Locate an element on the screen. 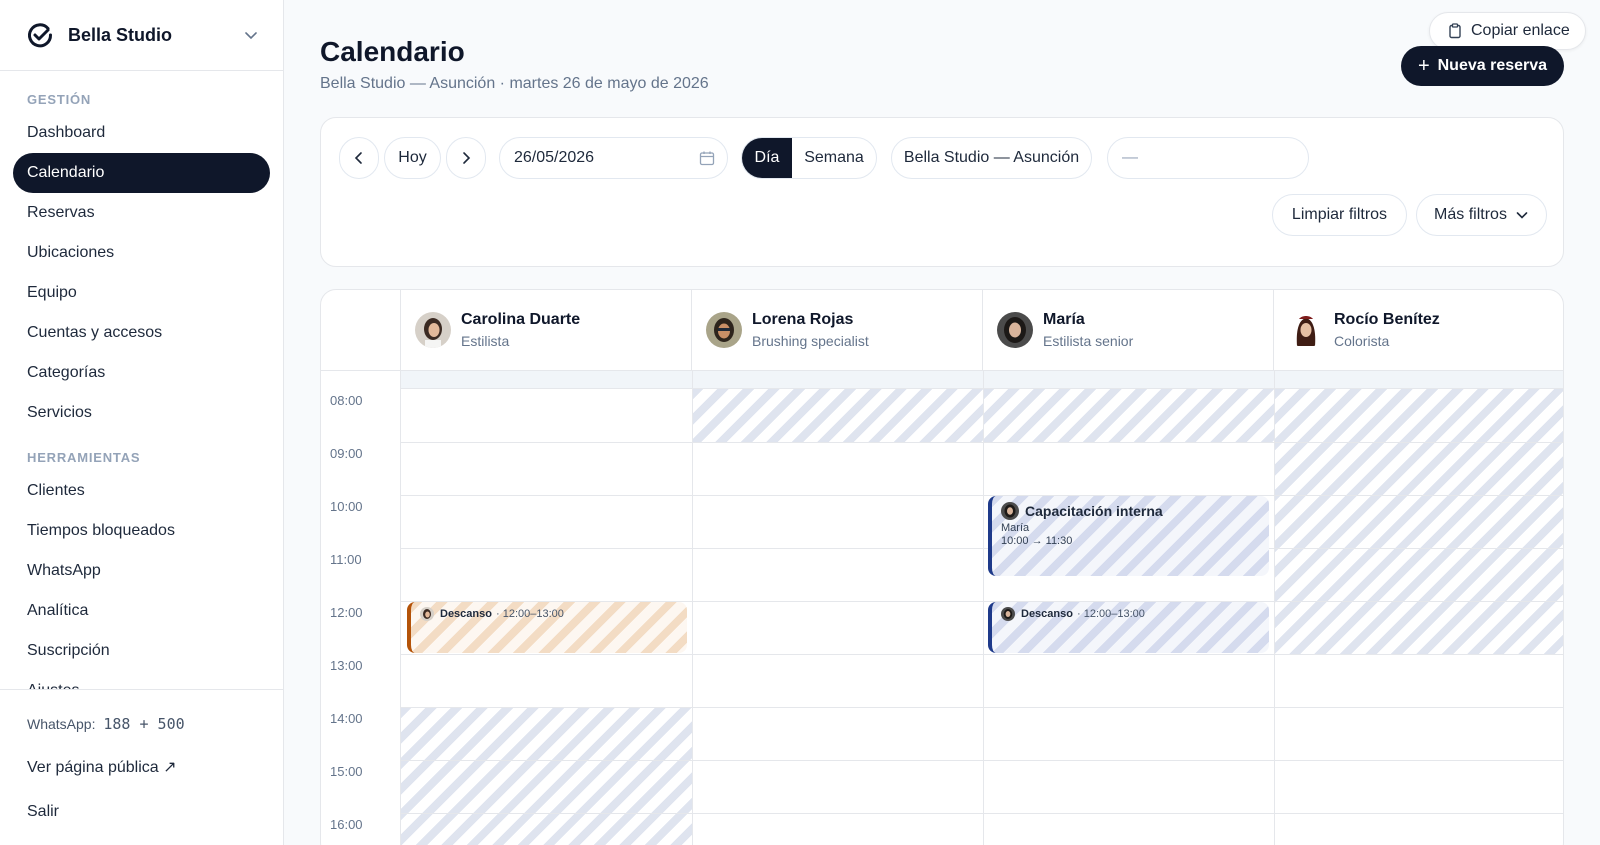 Image resolution: width=1600 pixels, height=845 pixels. hour-label: 15:00 is located at coordinates (346, 771).